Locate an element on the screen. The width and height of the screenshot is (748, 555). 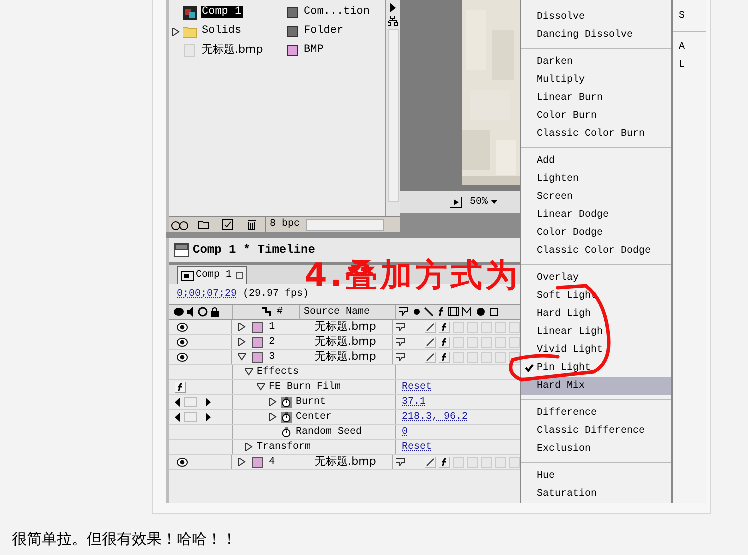
flowchart-icon is located at coordinates (393, 21).